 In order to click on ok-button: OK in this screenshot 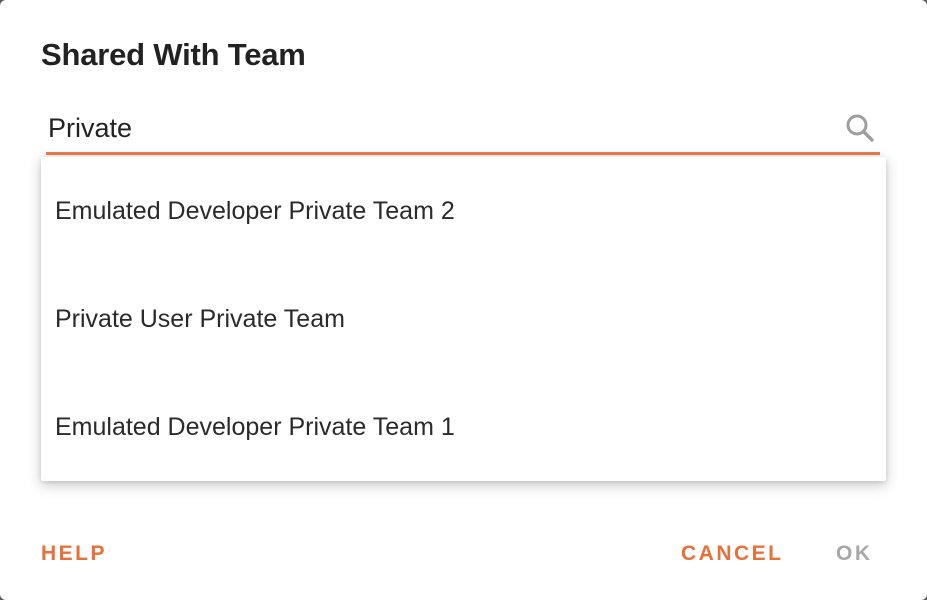, I will do `click(854, 554)`.